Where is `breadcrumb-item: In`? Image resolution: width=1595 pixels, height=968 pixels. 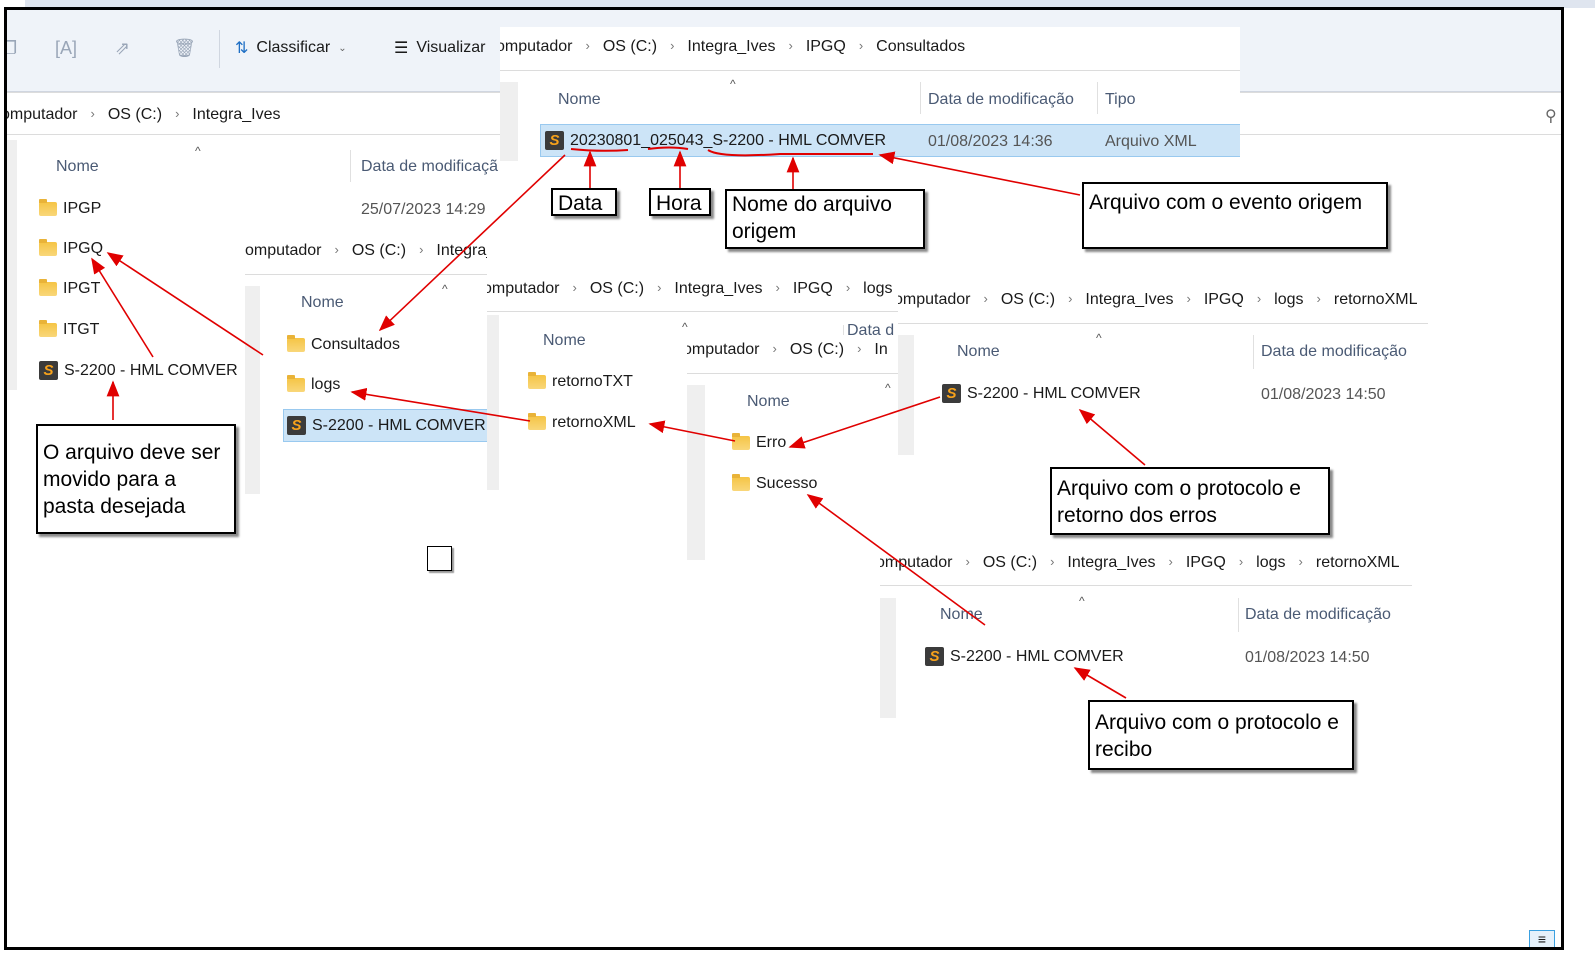
breadcrumb-item: In is located at coordinates (880, 350).